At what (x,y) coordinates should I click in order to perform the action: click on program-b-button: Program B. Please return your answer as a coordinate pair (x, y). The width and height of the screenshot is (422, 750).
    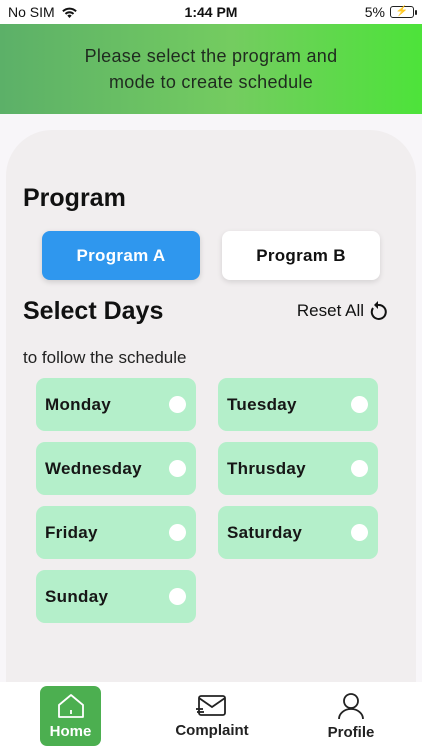
    Looking at the image, I should click on (301, 255).